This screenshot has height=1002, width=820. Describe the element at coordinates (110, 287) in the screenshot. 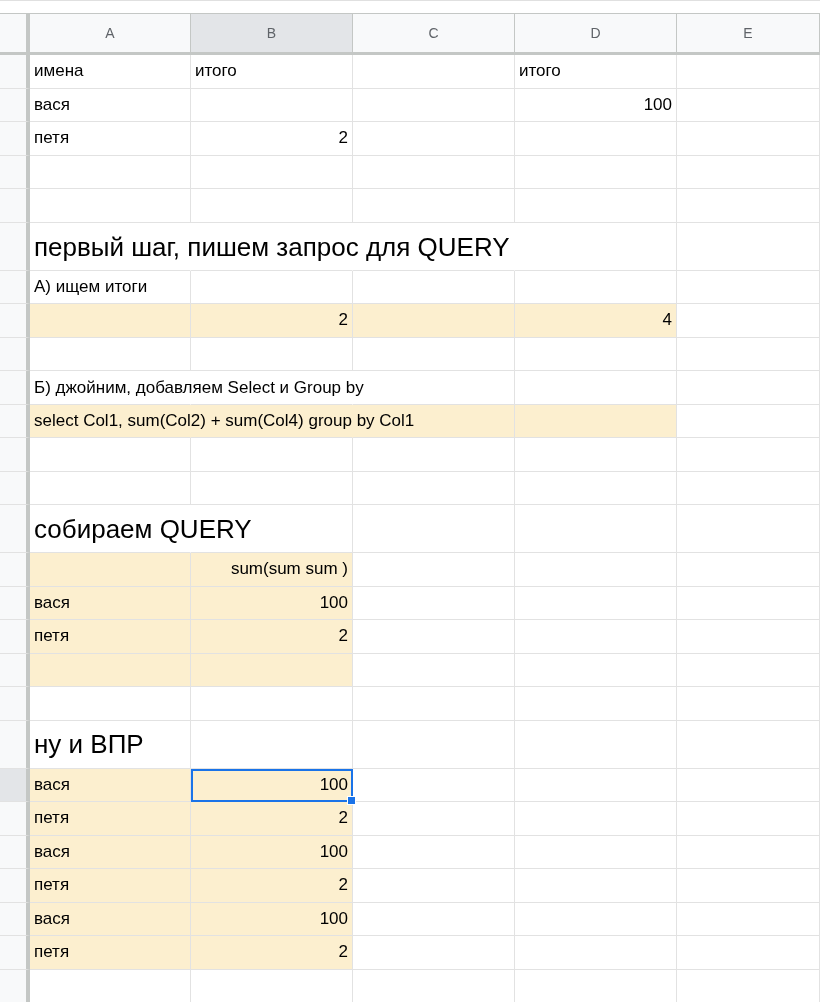

I see `table-cell: А) ищем итоги` at that location.